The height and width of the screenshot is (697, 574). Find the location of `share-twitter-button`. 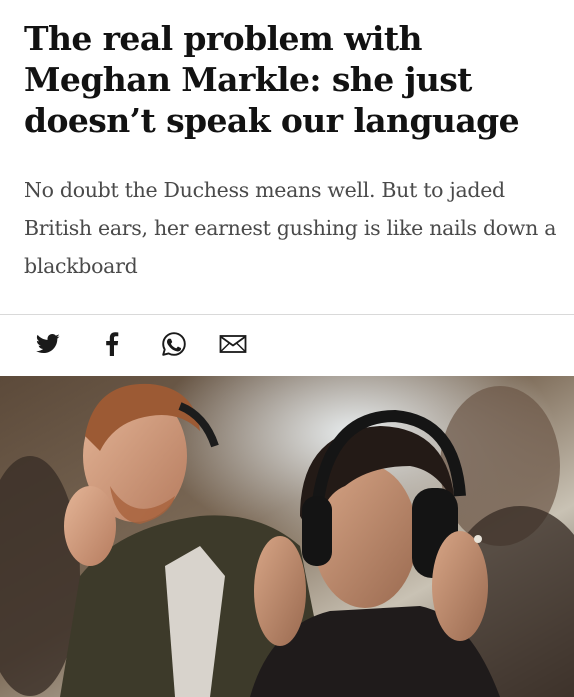

share-twitter-button is located at coordinates (48, 344).